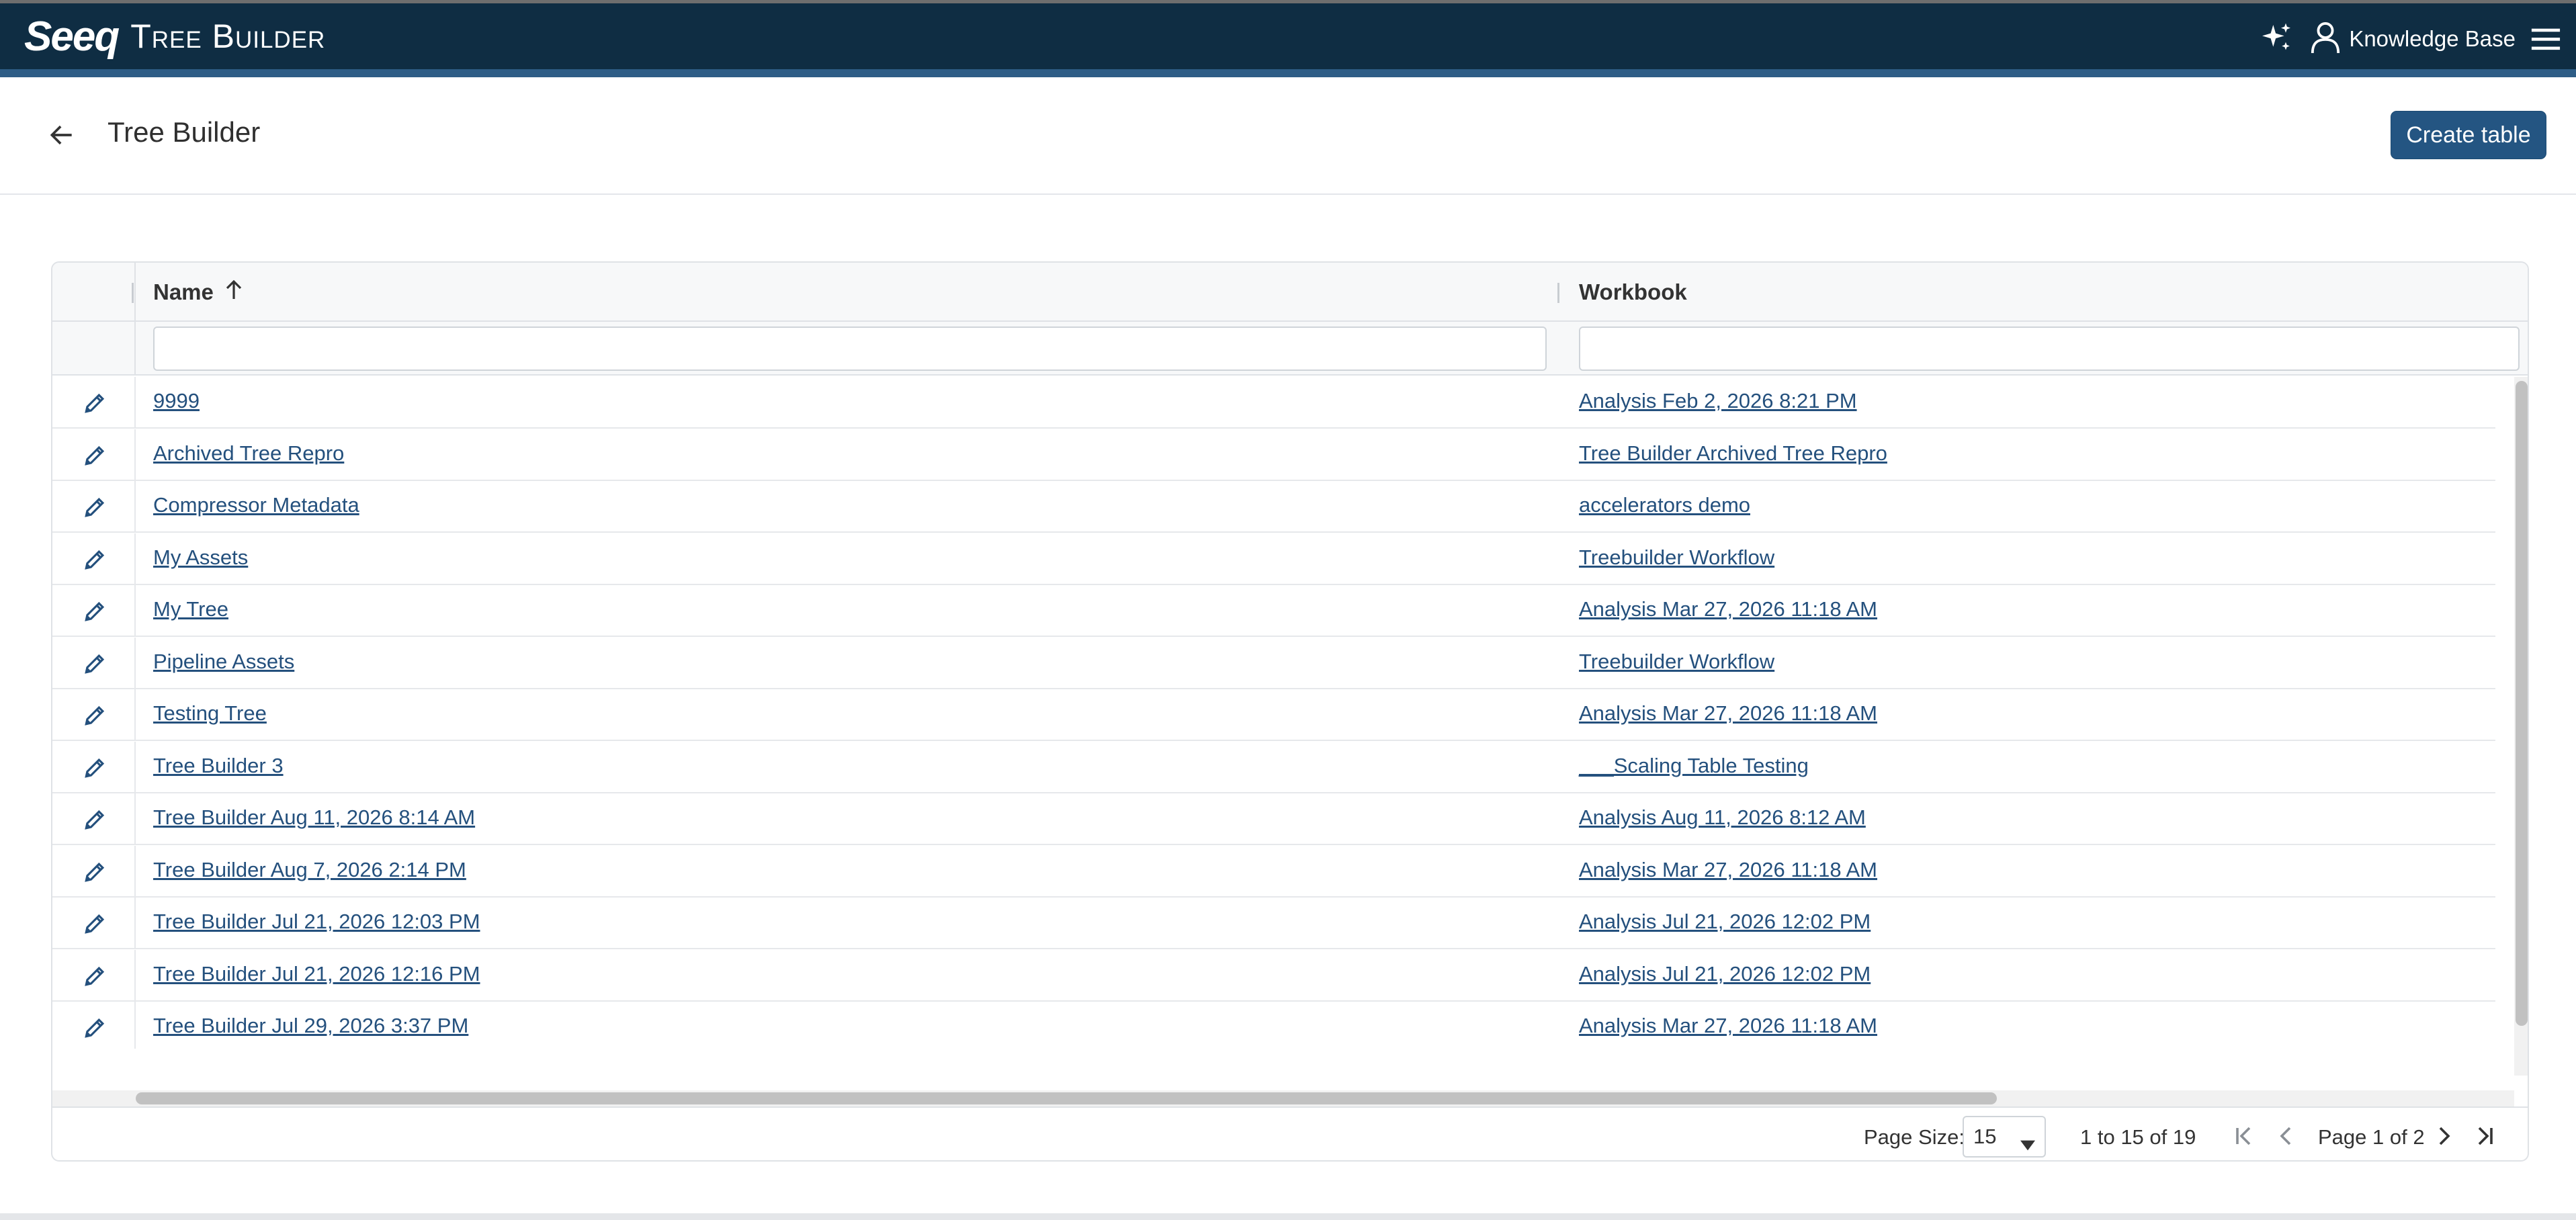 Image resolution: width=2576 pixels, height=1220 pixels. I want to click on top-right-controls: Knowledge Base, so click(2409, 39).